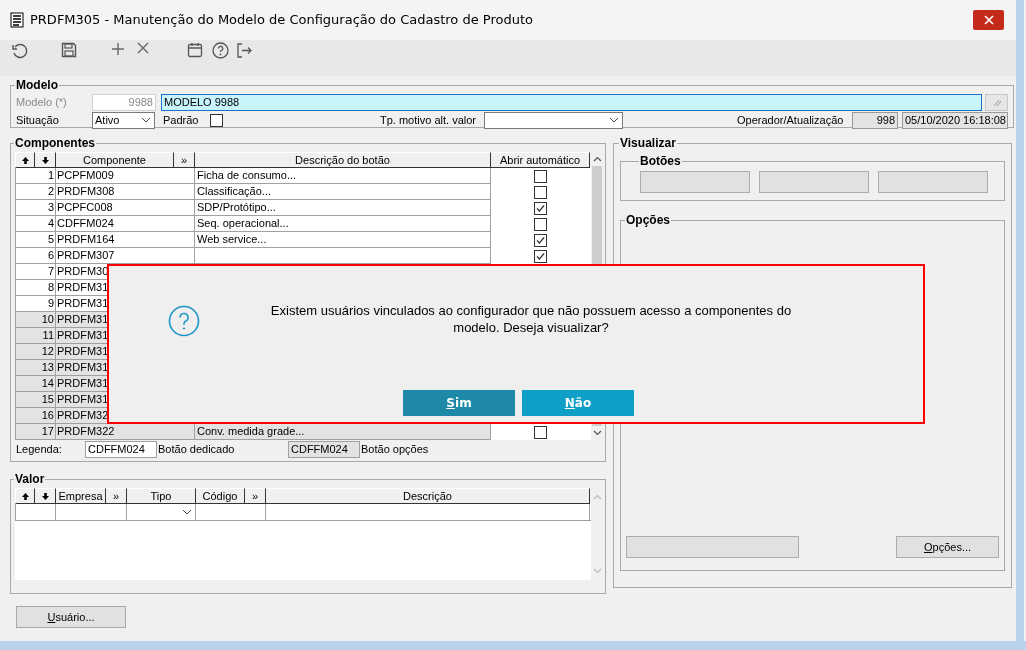 The height and width of the screenshot is (650, 1026). What do you see at coordinates (35, 192) in the screenshot?
I see `row-number: 2` at bounding box center [35, 192].